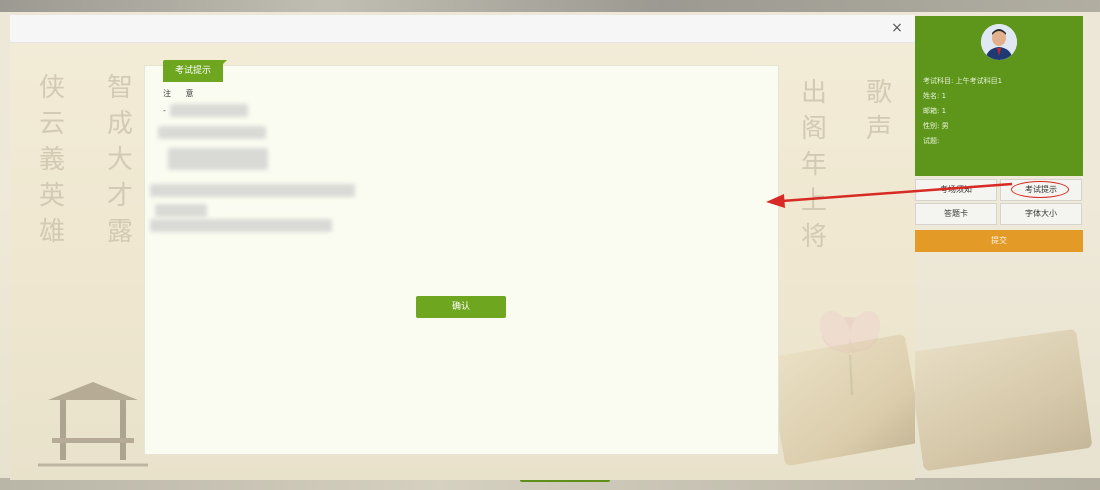 The height and width of the screenshot is (490, 1100). What do you see at coordinates (119, 232) in the screenshot?
I see `calligraphy-char: 露` at bounding box center [119, 232].